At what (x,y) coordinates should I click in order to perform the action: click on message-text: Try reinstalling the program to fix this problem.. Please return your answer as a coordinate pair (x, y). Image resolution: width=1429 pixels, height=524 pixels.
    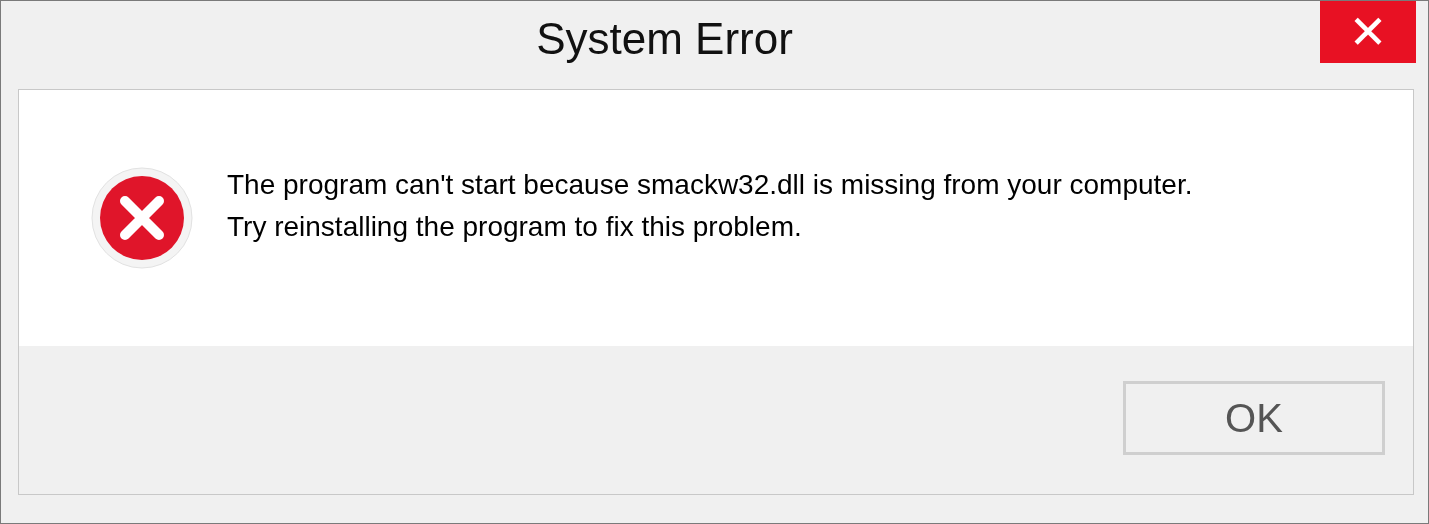
    Looking at the image, I should click on (515, 227).